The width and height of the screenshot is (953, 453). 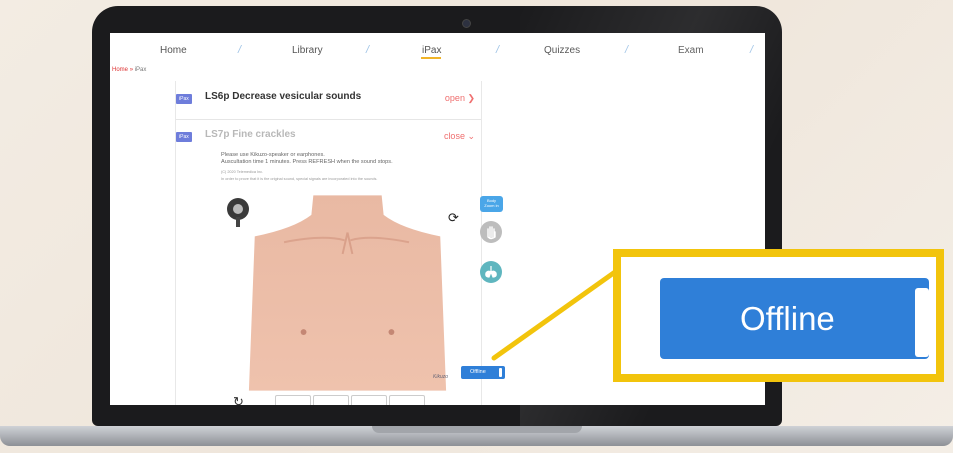 What do you see at coordinates (239, 399) in the screenshot?
I see `reload-icon: ↻` at bounding box center [239, 399].